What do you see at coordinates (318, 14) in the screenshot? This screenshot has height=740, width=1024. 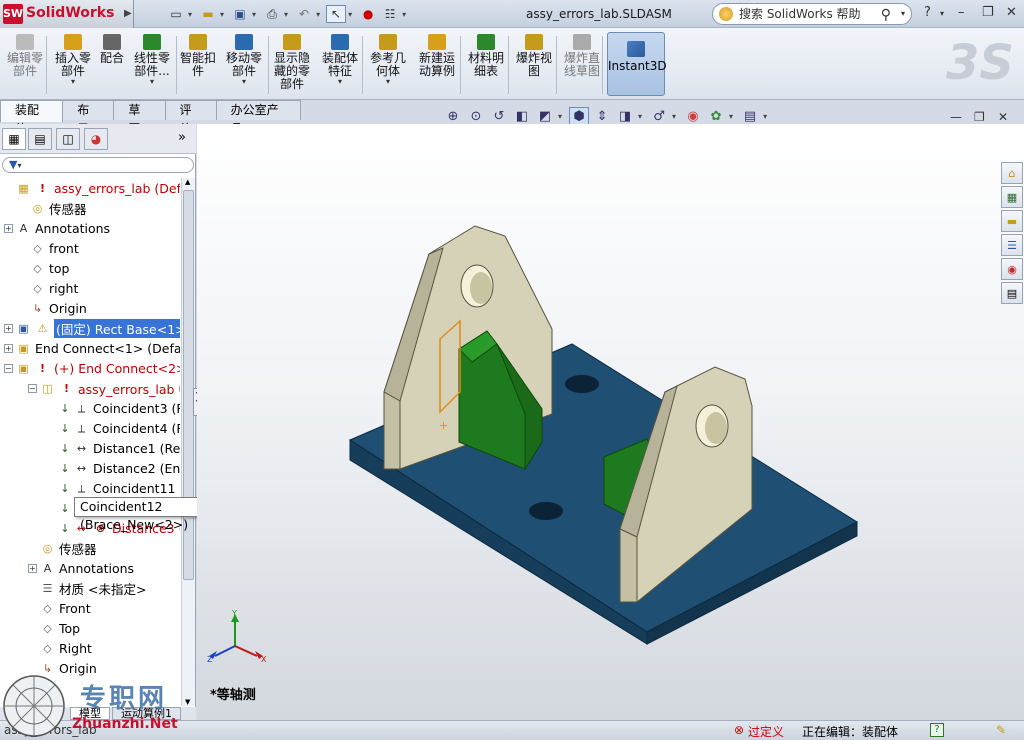 I see `undo-dropdown-icon: ▾` at bounding box center [318, 14].